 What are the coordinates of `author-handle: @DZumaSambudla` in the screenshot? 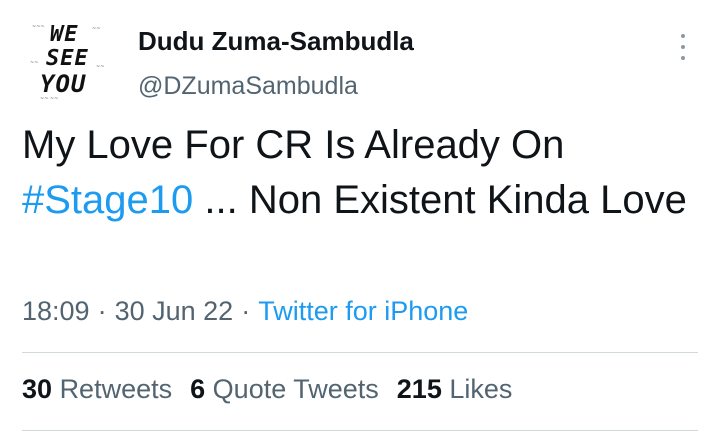 It's located at (248, 86).